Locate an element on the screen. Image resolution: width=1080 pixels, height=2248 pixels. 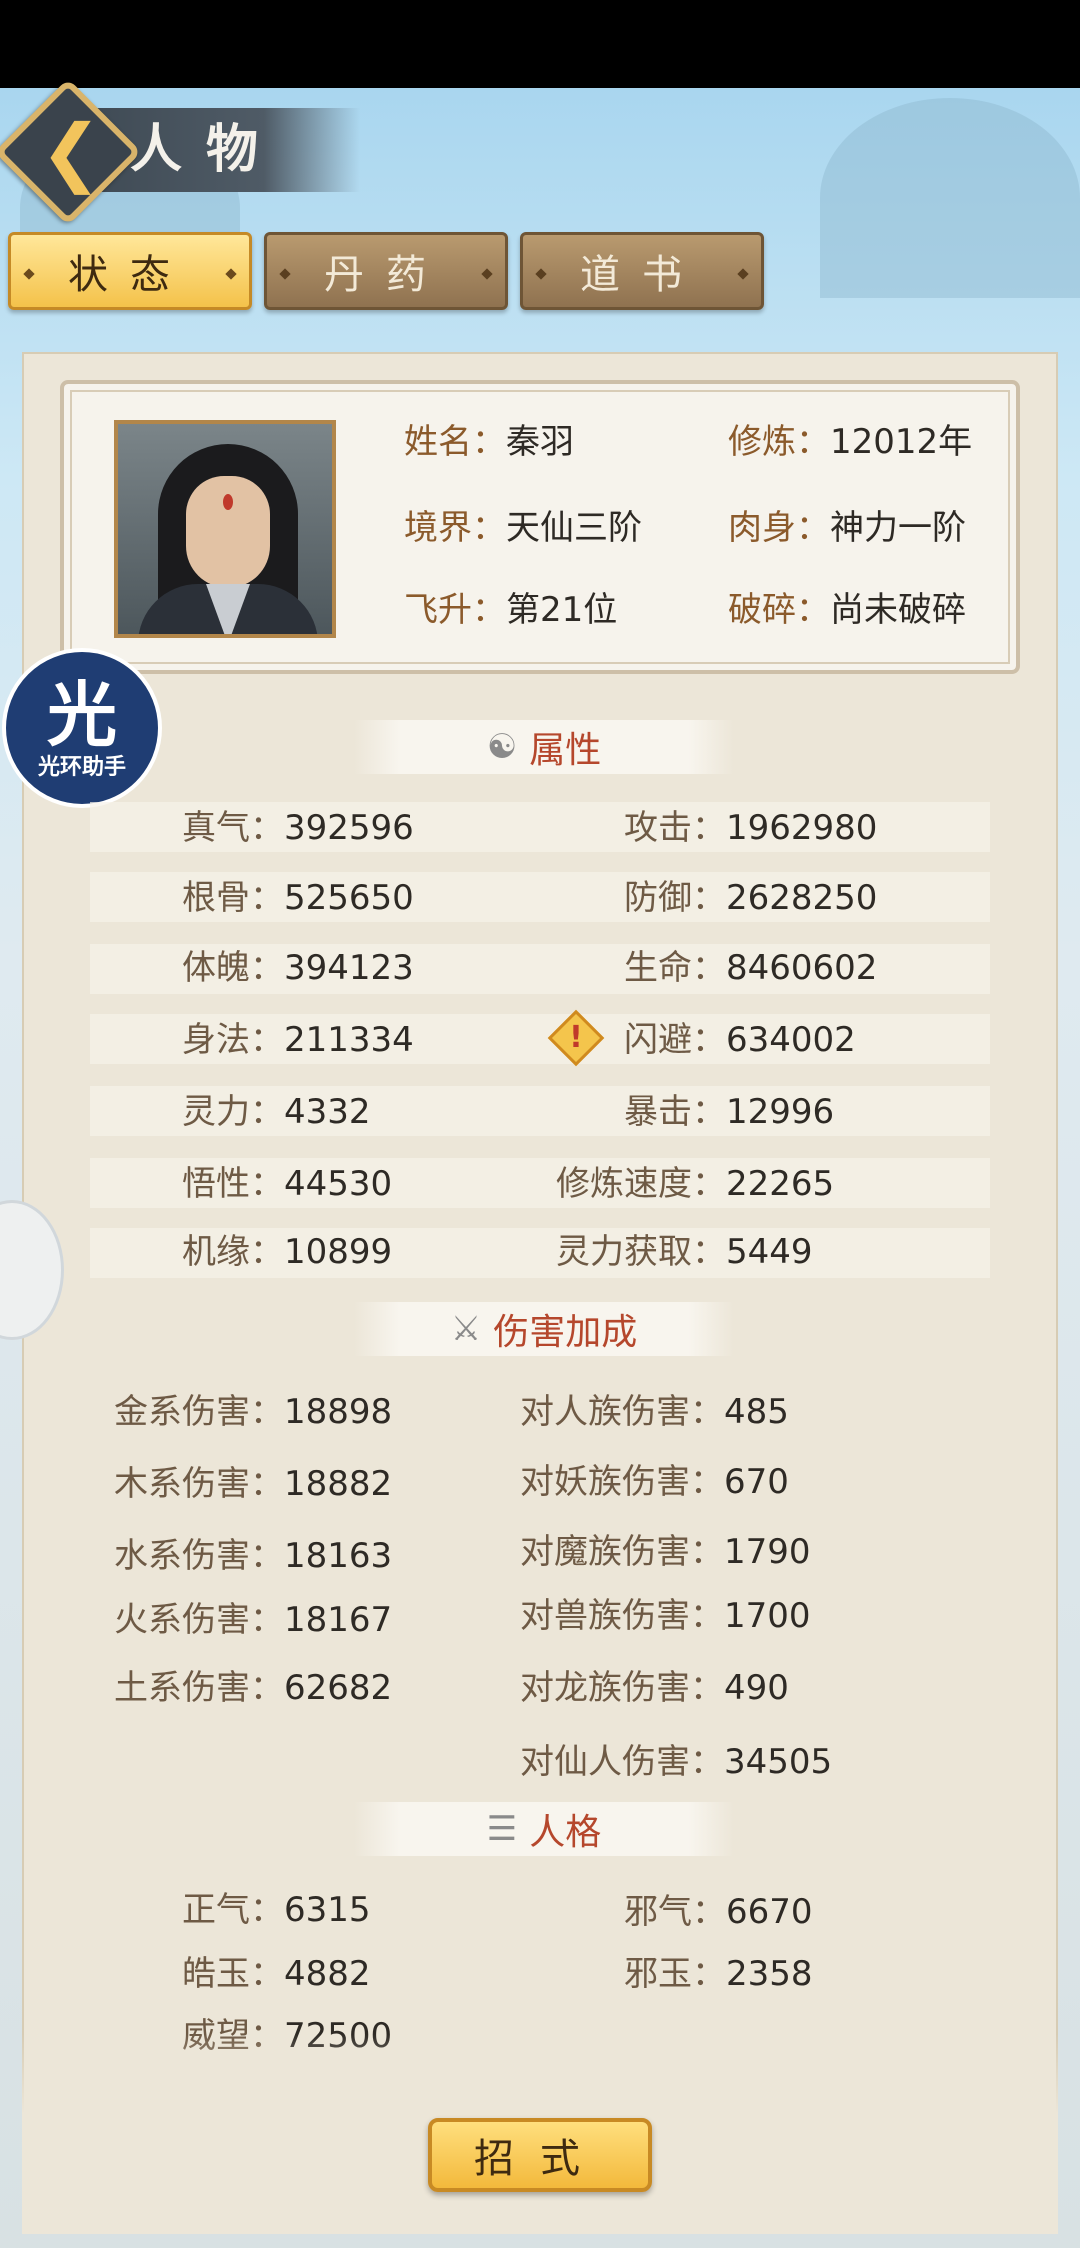
stat-wuxing: 悟性：44530 is located at coordinates (287, 1184).